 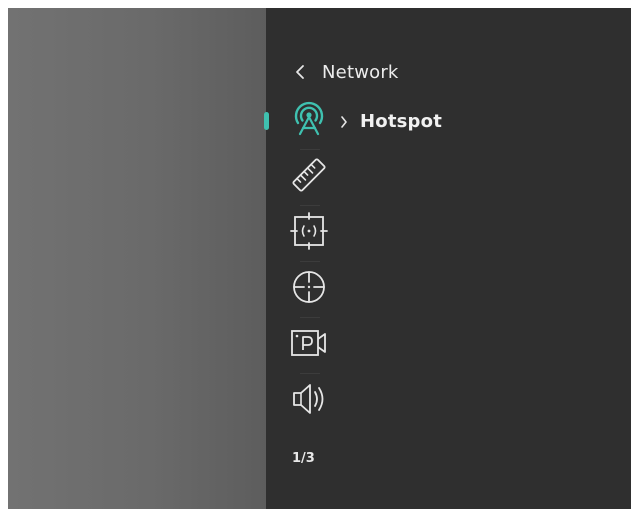 I want to click on hotspot-icon, so click(x=309, y=121).